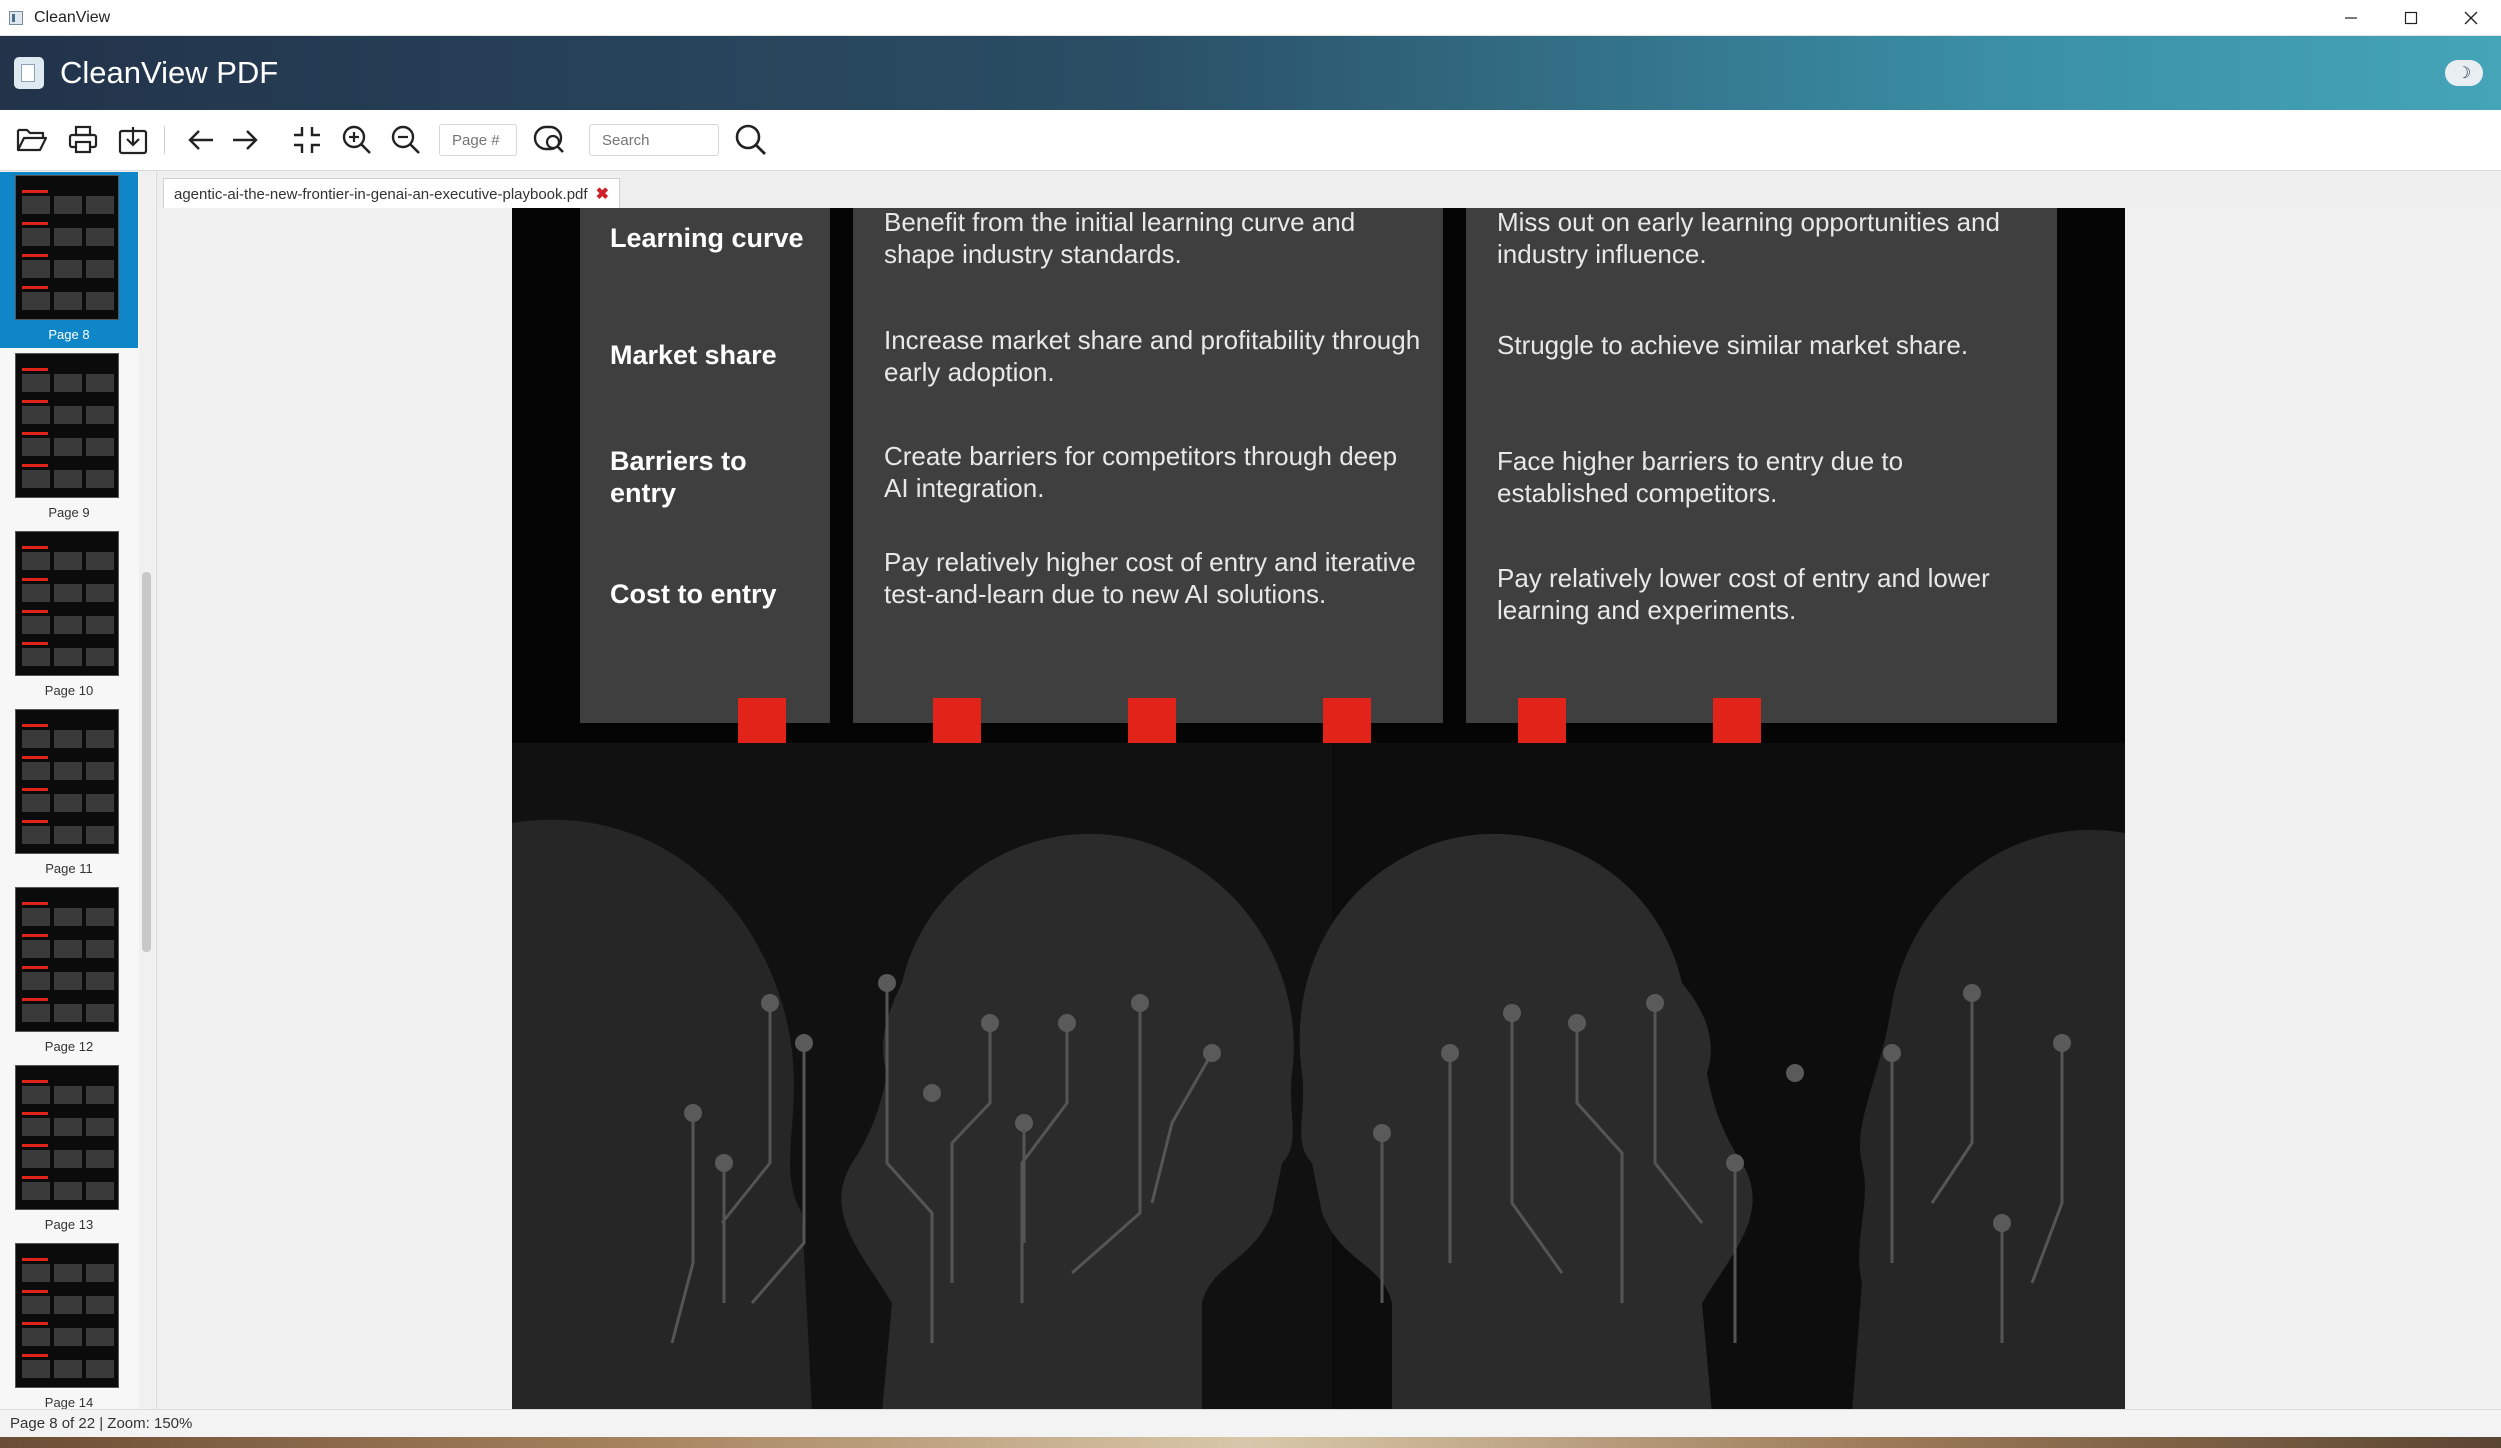  I want to click on page-thumbnail-label: Page 10, so click(69, 690).